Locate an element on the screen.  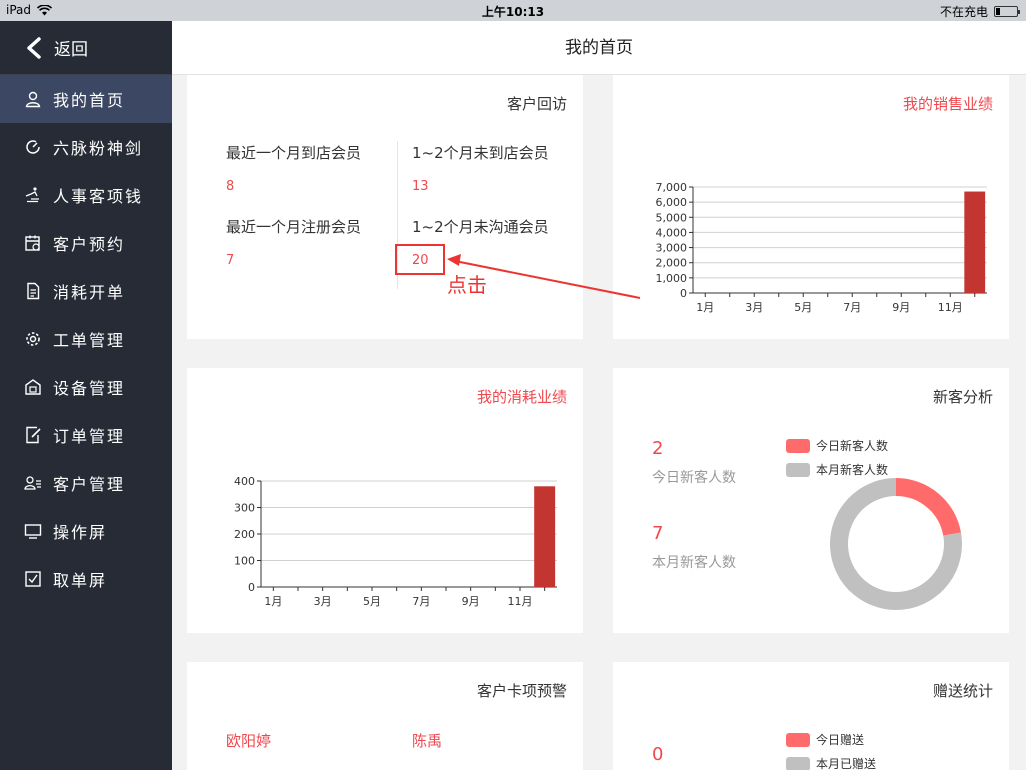
new-customer-card: 新客分析 2 今日新客人数 7 本月新客人数 今日新客人数 本月新客人数 is located at coordinates (811, 500).